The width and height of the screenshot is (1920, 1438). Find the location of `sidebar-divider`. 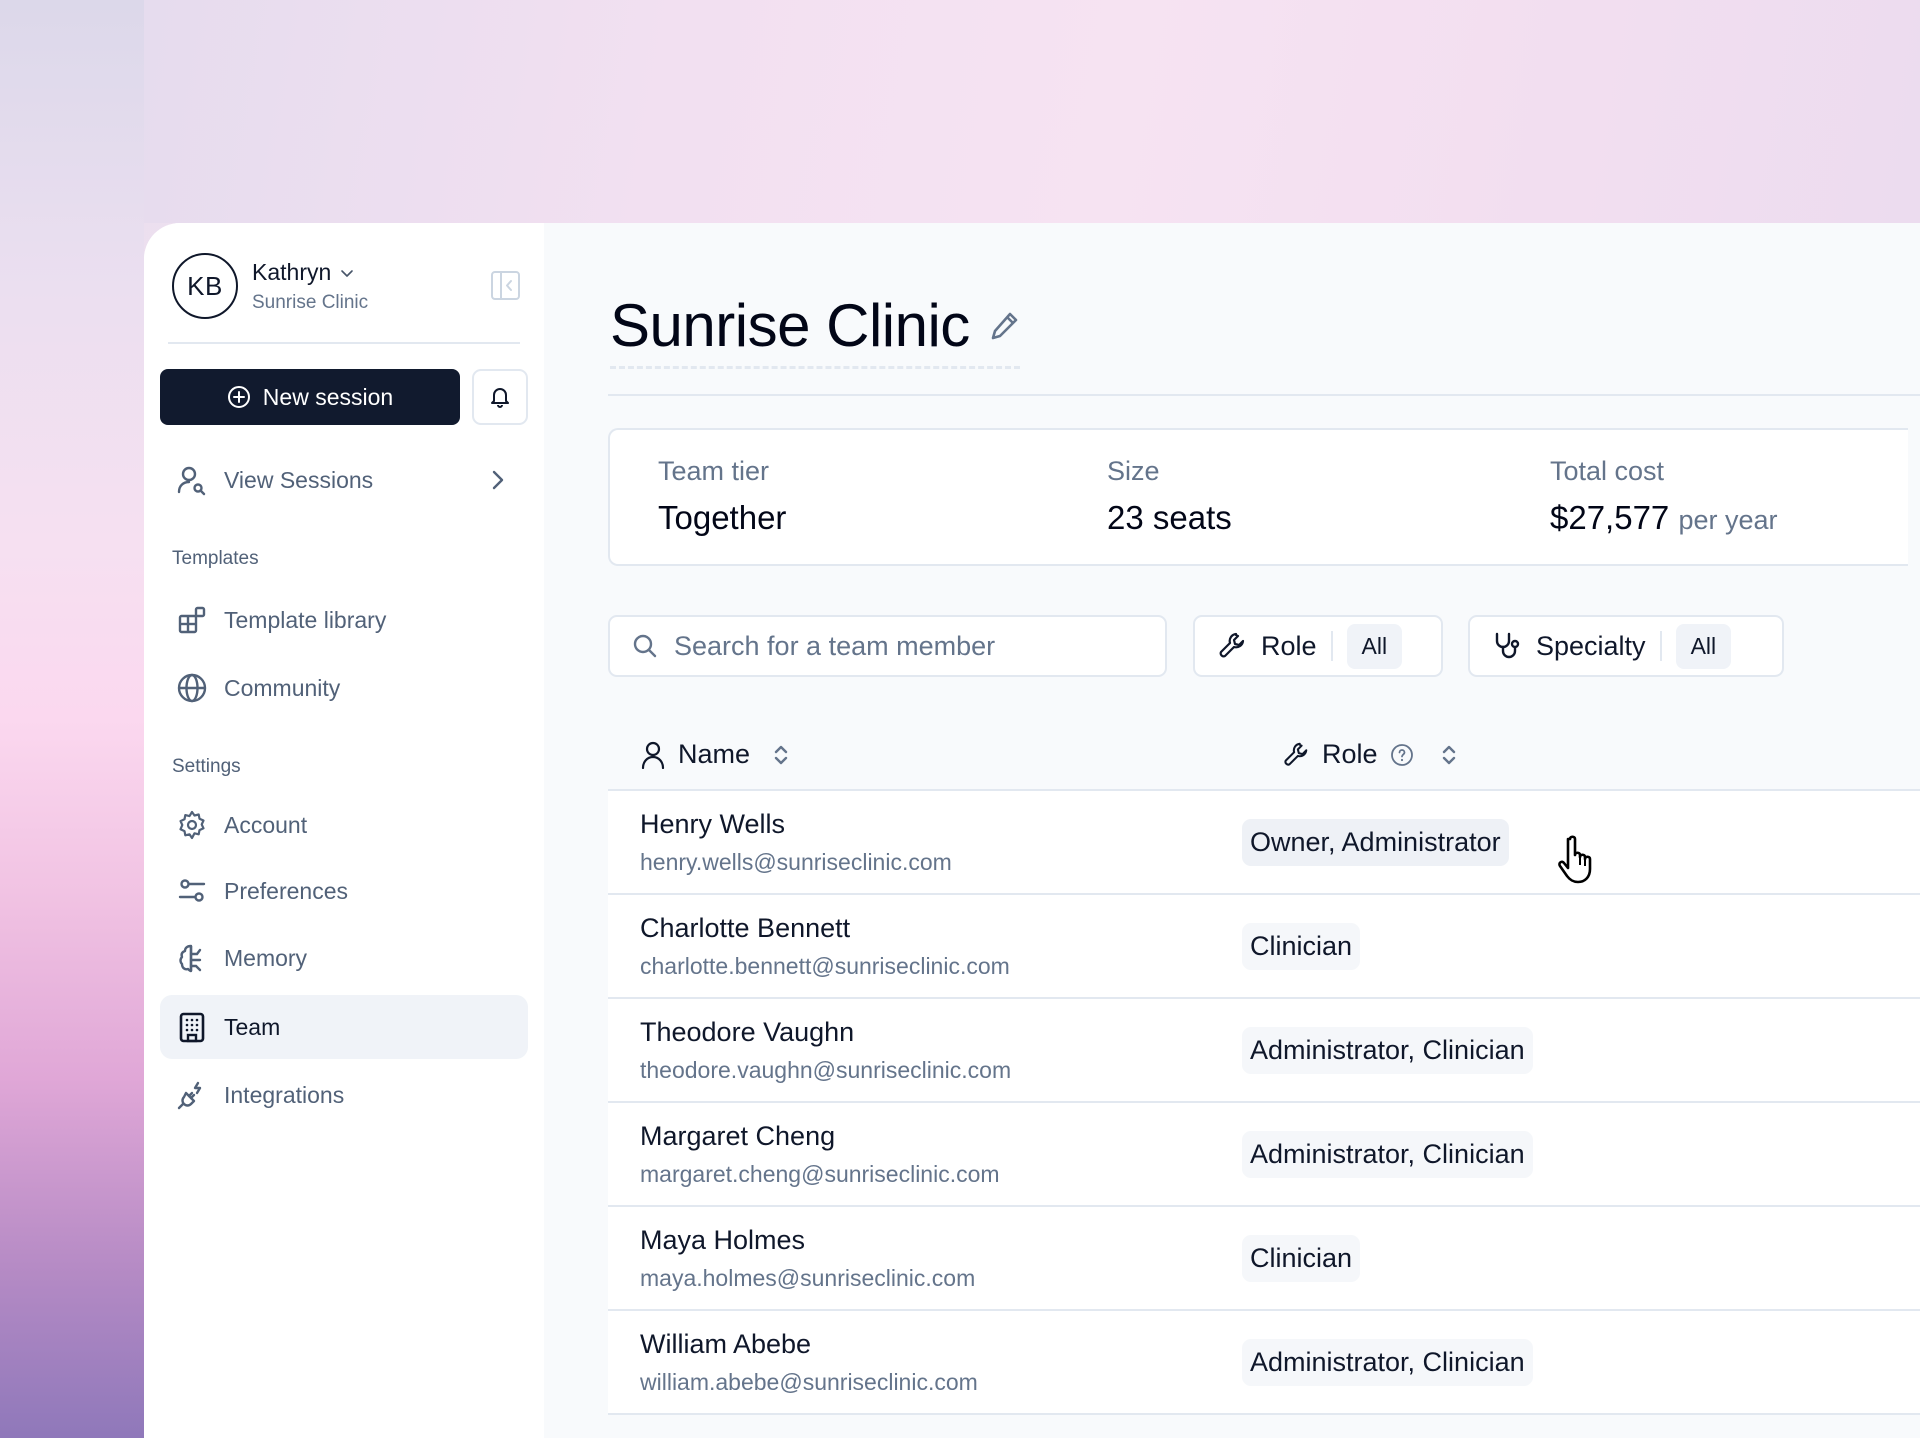

sidebar-divider is located at coordinates (344, 343).